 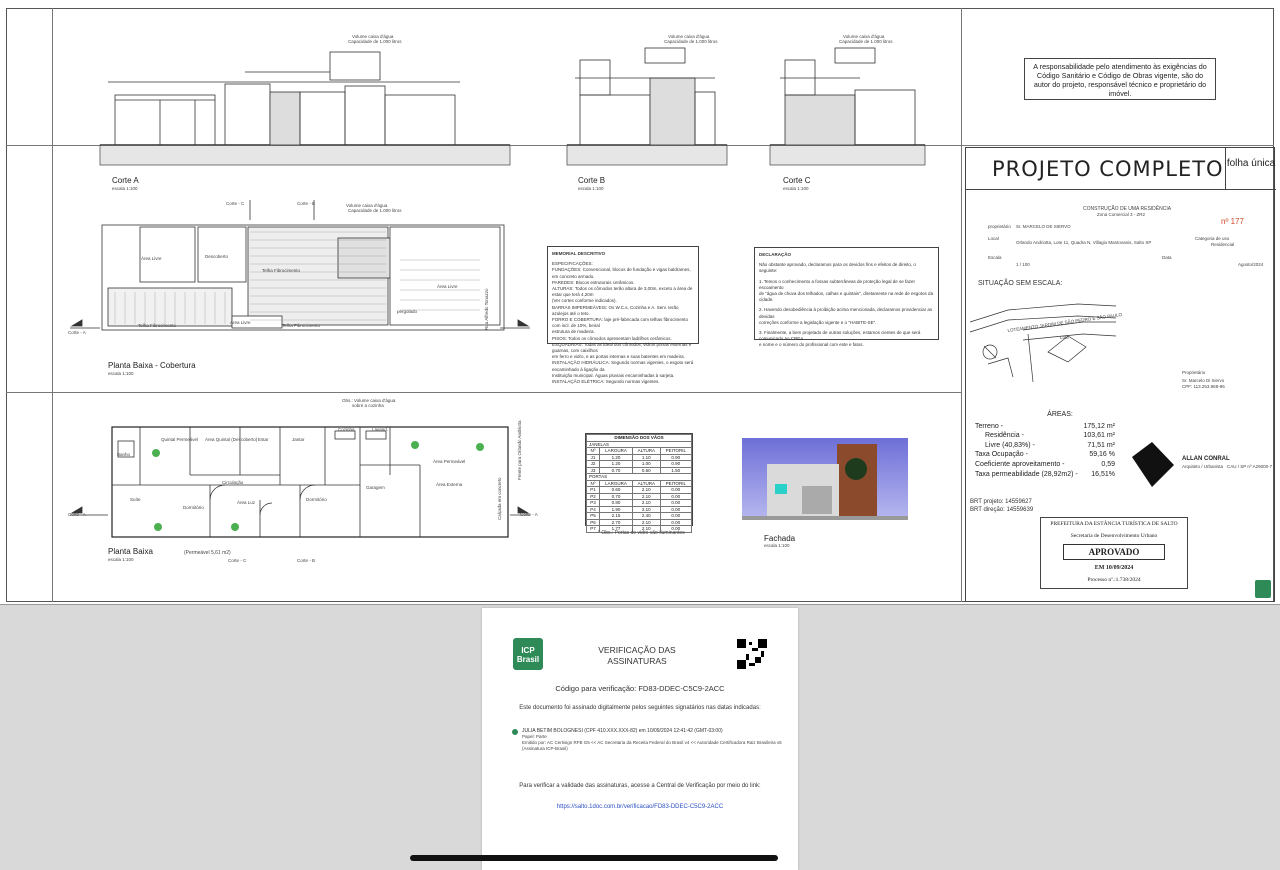 What do you see at coordinates (125, 188) in the screenshot?
I see `corte-a-scale: escala 1:100` at bounding box center [125, 188].